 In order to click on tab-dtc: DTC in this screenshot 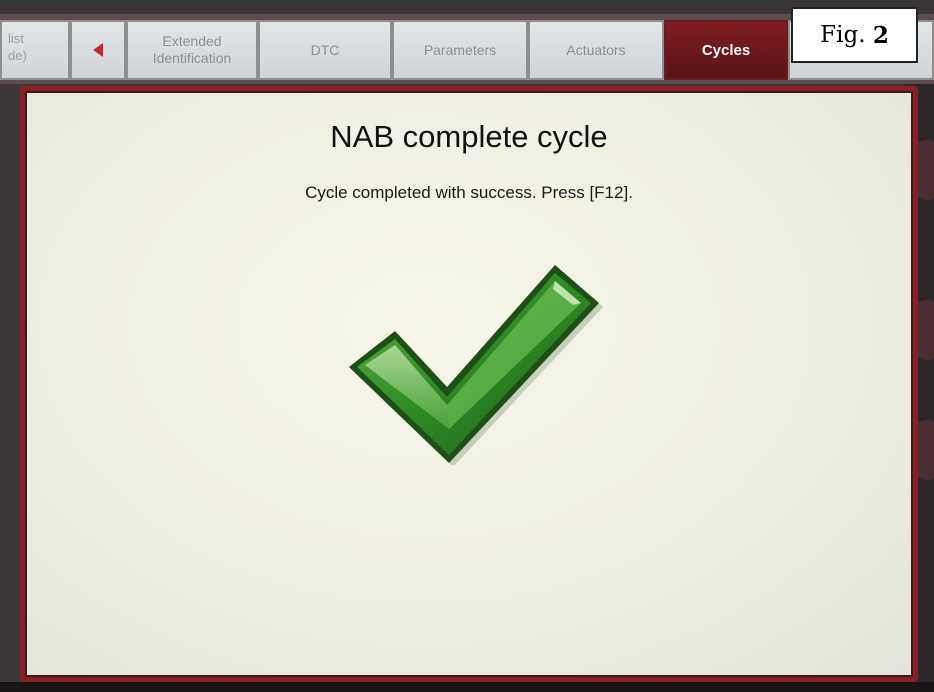, I will do `click(325, 50)`.